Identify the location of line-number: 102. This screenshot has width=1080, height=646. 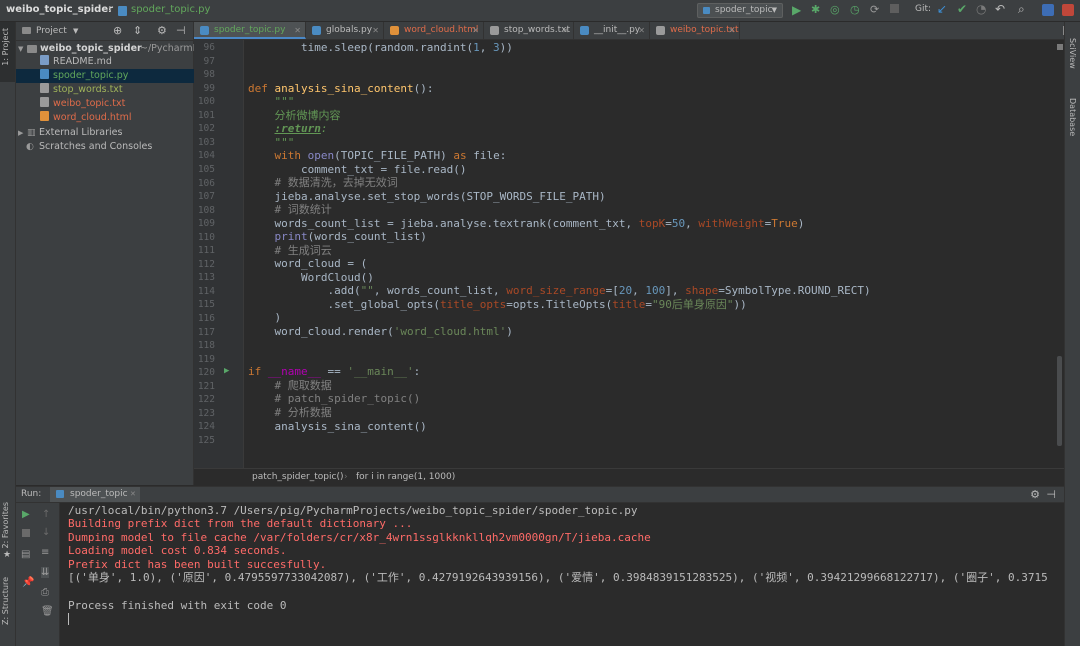
(206, 129).